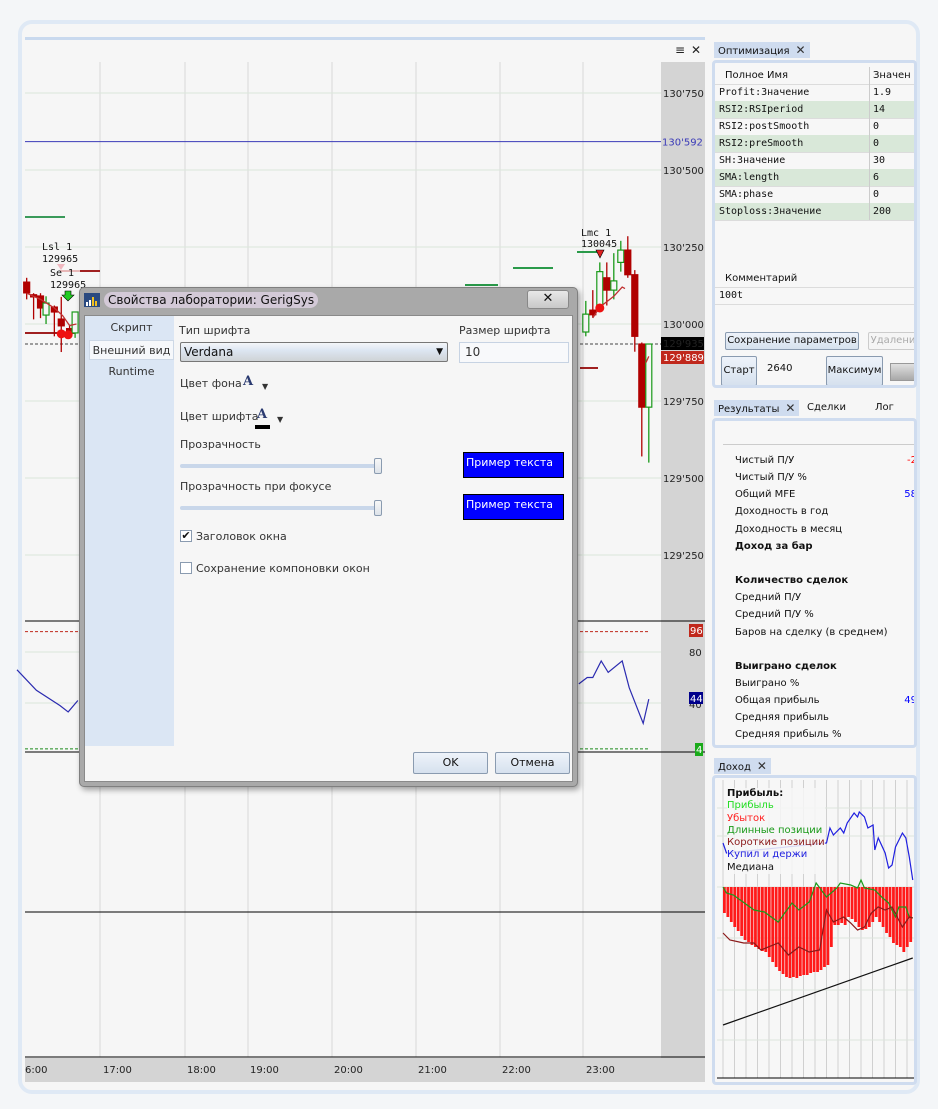 This screenshot has width=938, height=1109. Describe the element at coordinates (880, 211) in the screenshot. I see `parameter-value: 200` at that location.